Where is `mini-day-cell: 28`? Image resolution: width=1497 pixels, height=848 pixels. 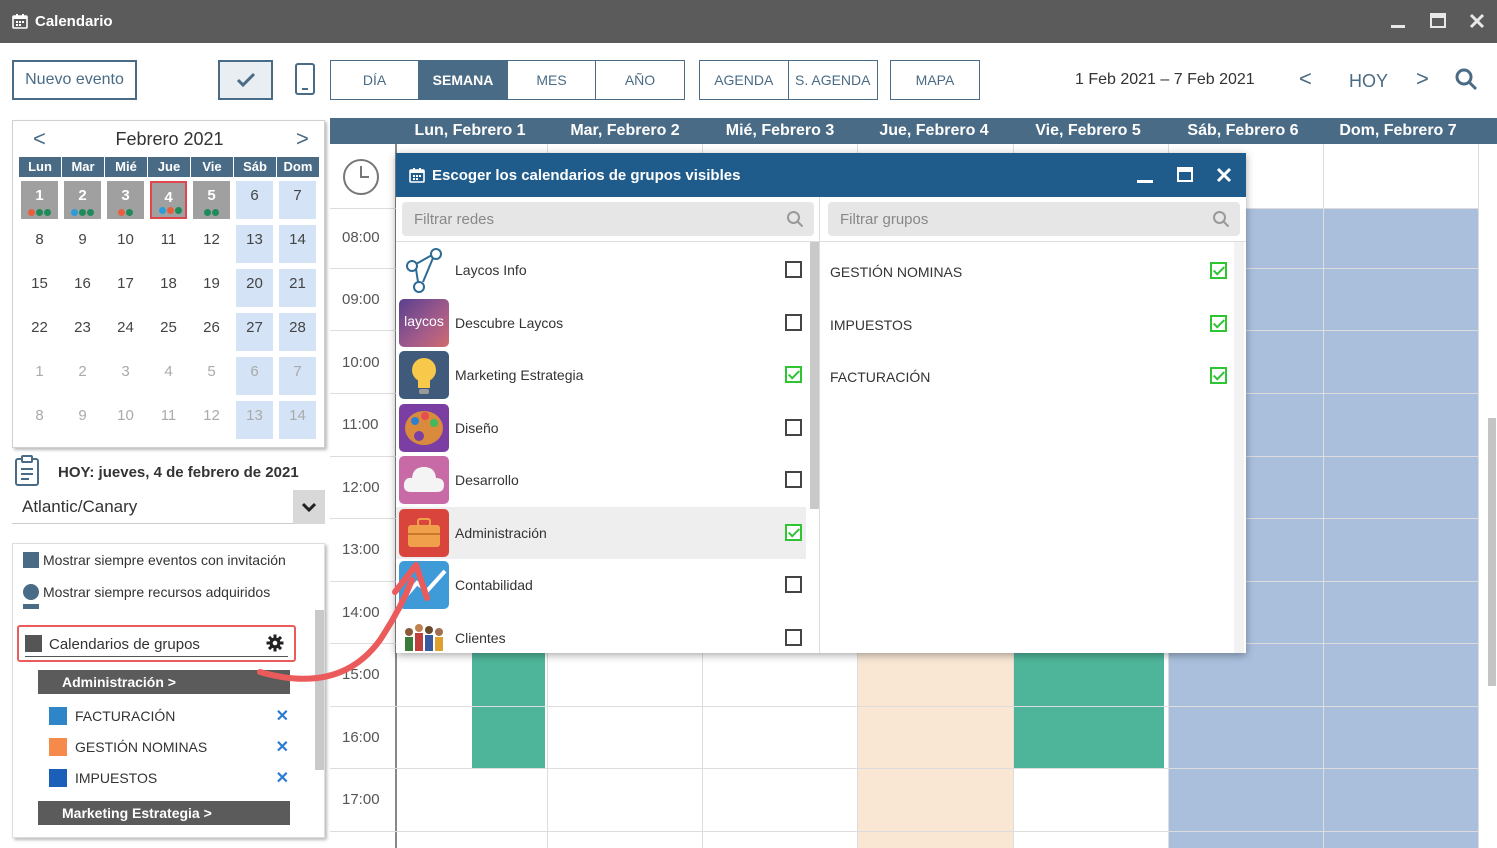 mini-day-cell: 28 is located at coordinates (298, 333).